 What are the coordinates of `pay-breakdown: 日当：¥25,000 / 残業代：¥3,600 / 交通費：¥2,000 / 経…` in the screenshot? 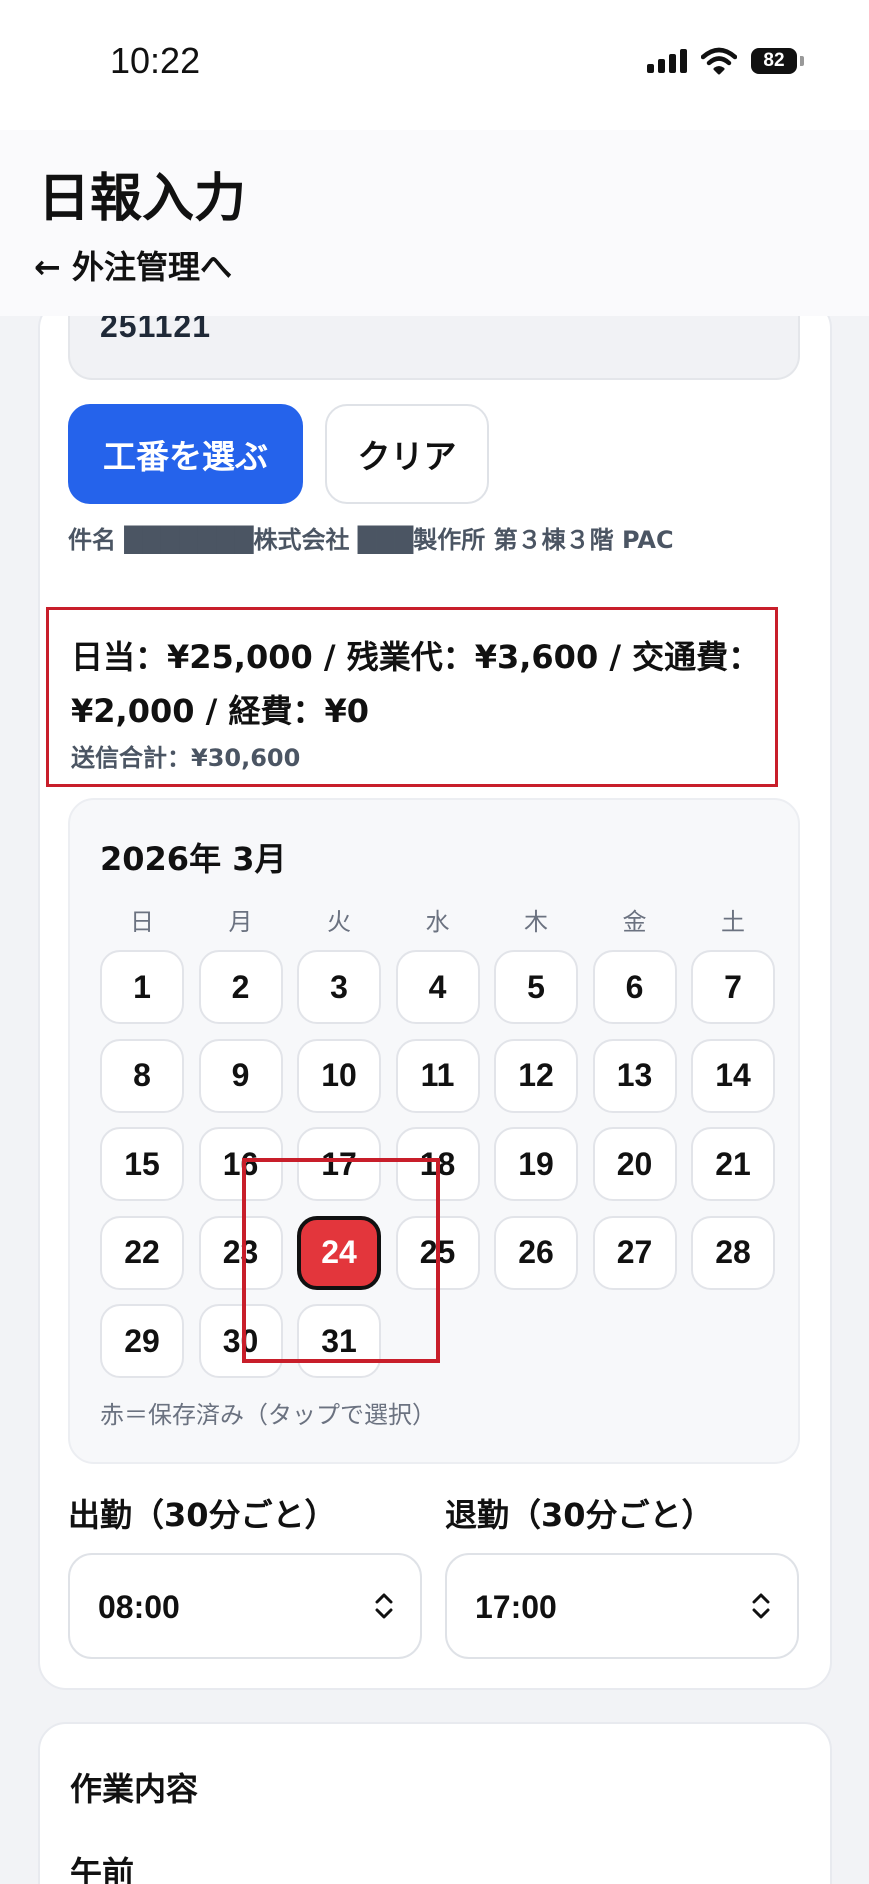 It's located at (416, 684).